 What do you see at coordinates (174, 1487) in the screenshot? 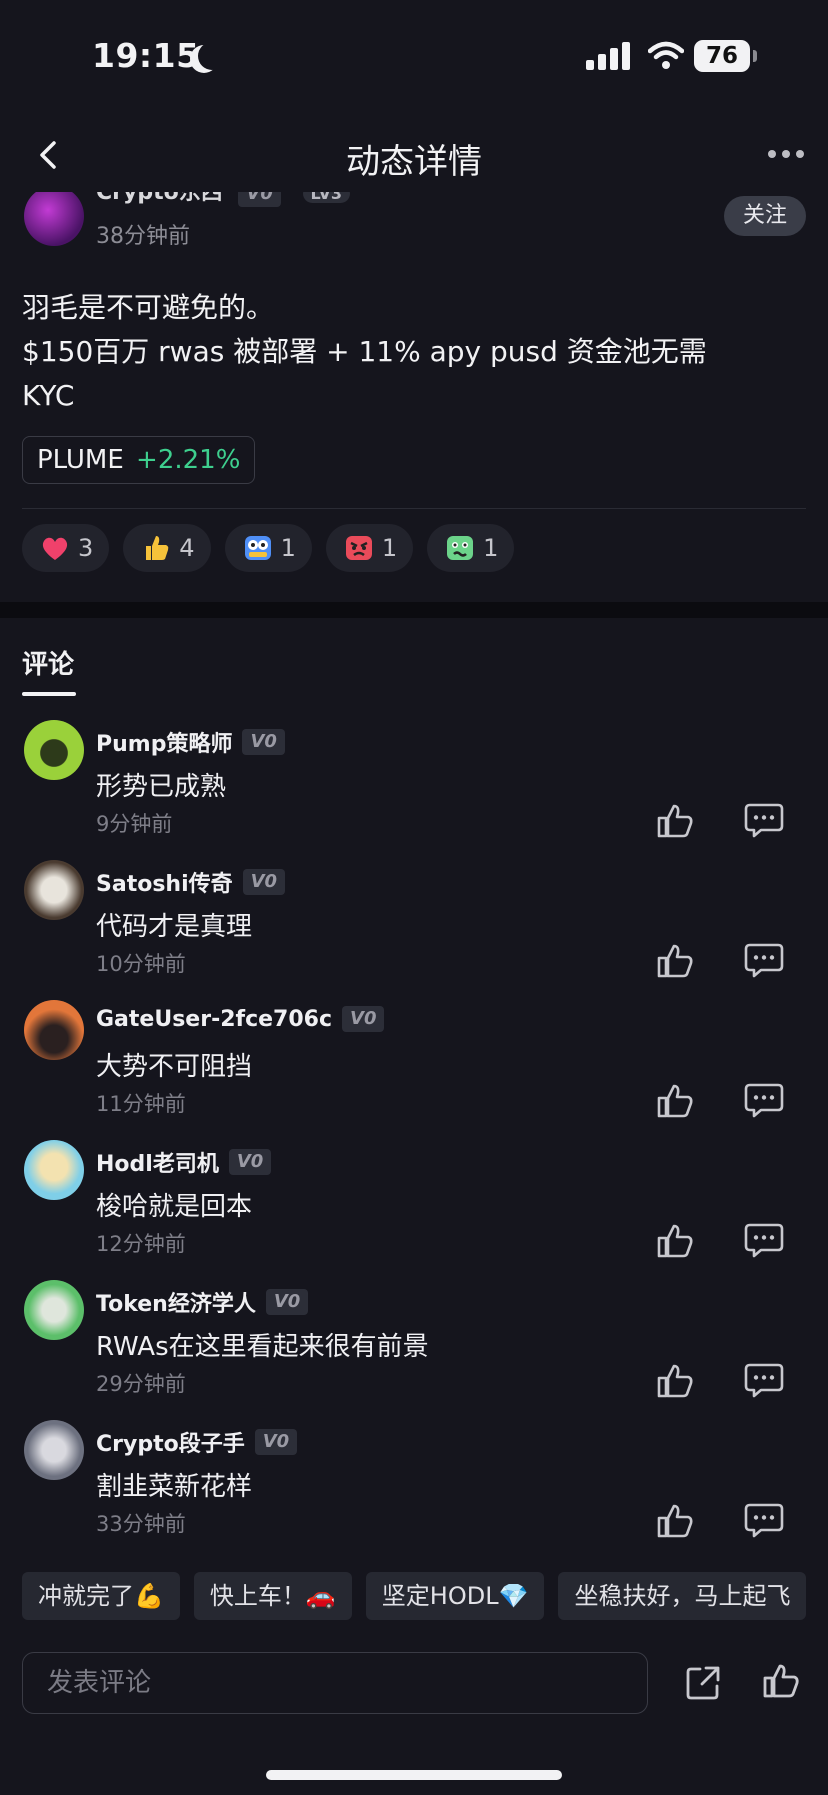
I see `comment-text: 割韭菜新花样` at bounding box center [174, 1487].